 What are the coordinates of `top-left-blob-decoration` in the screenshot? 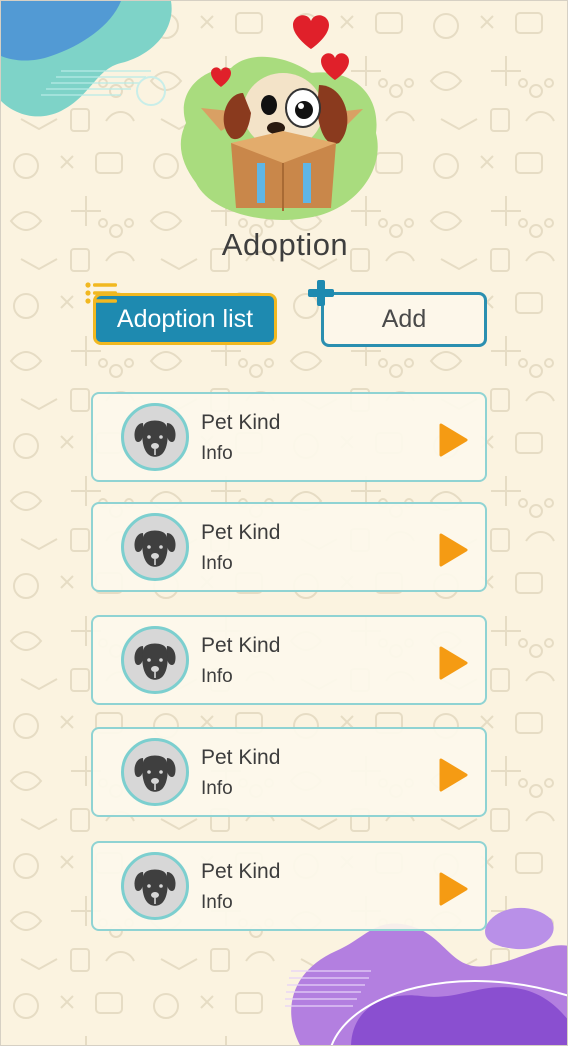 It's located at (86, 59).